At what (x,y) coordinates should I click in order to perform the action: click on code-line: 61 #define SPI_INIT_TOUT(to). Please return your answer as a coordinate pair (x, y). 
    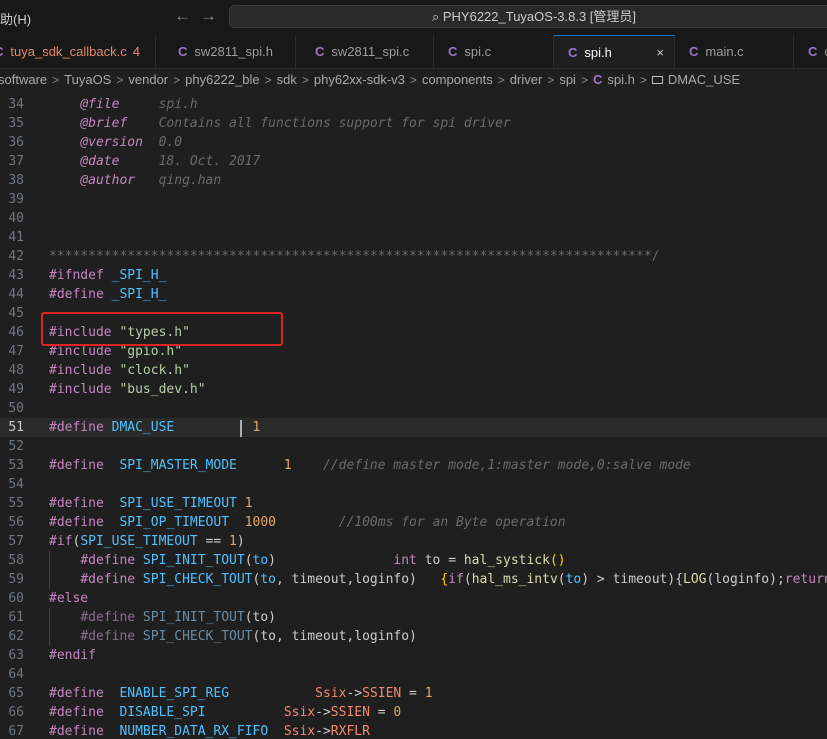
    Looking at the image, I should click on (413, 617).